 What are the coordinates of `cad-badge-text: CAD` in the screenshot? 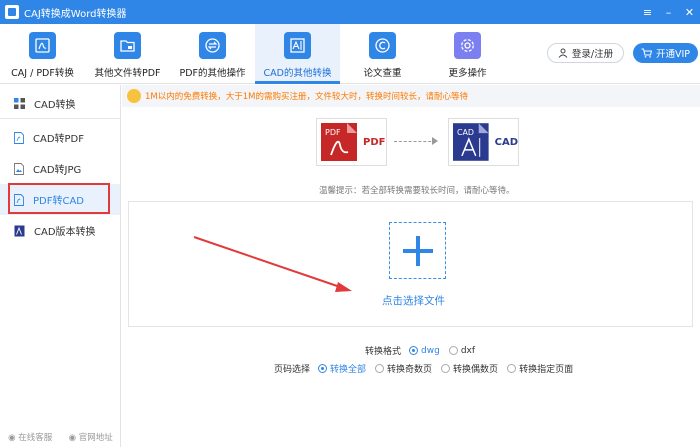 It's located at (465, 132).